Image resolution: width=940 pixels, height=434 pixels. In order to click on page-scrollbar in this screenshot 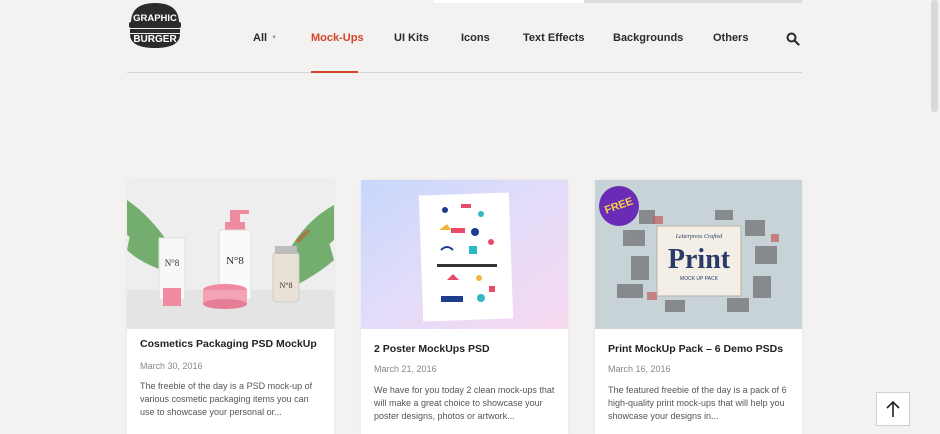, I will do `click(934, 217)`.